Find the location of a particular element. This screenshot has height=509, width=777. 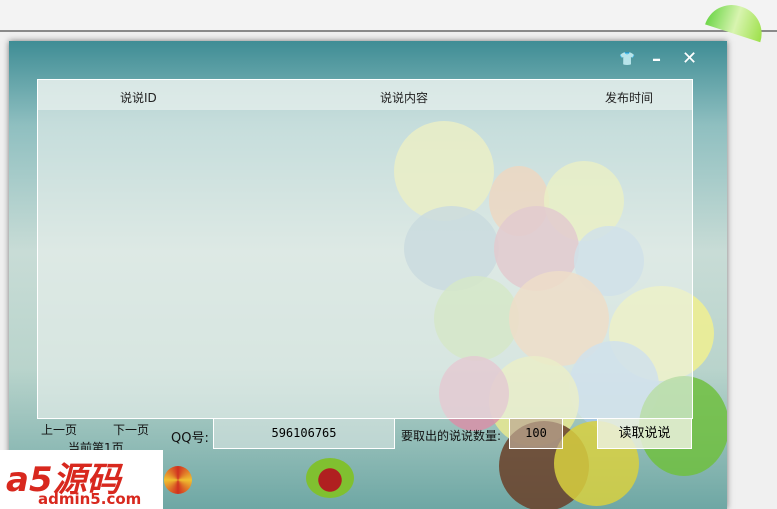

next-page-link: 下一页 is located at coordinates (131, 429).